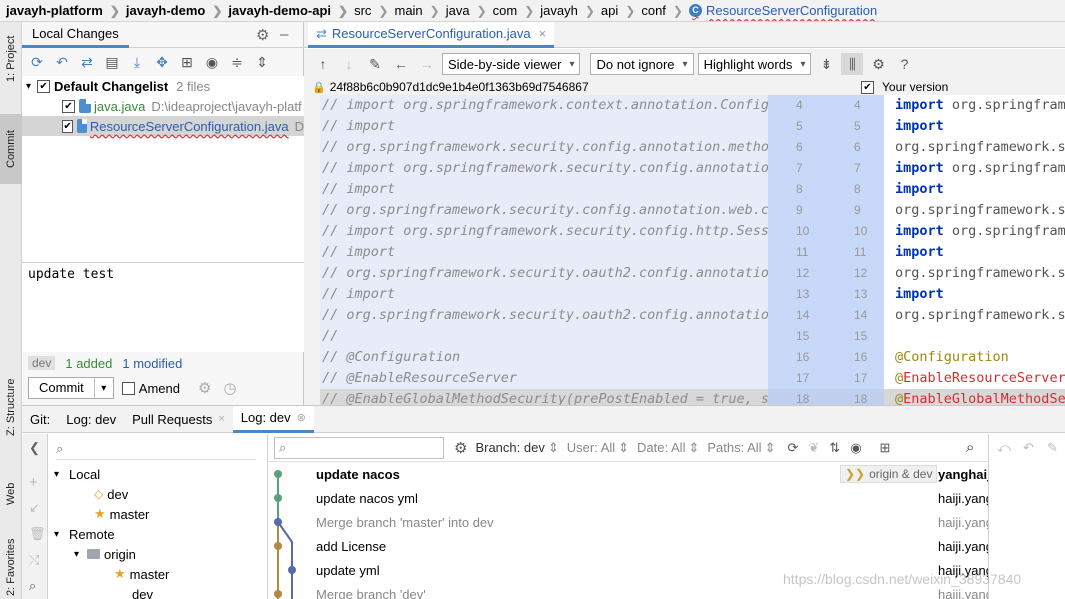 This screenshot has height=599, width=1065. What do you see at coordinates (516, 448) in the screenshot?
I see `branch-filter: Branch: dev ⇕` at bounding box center [516, 448].